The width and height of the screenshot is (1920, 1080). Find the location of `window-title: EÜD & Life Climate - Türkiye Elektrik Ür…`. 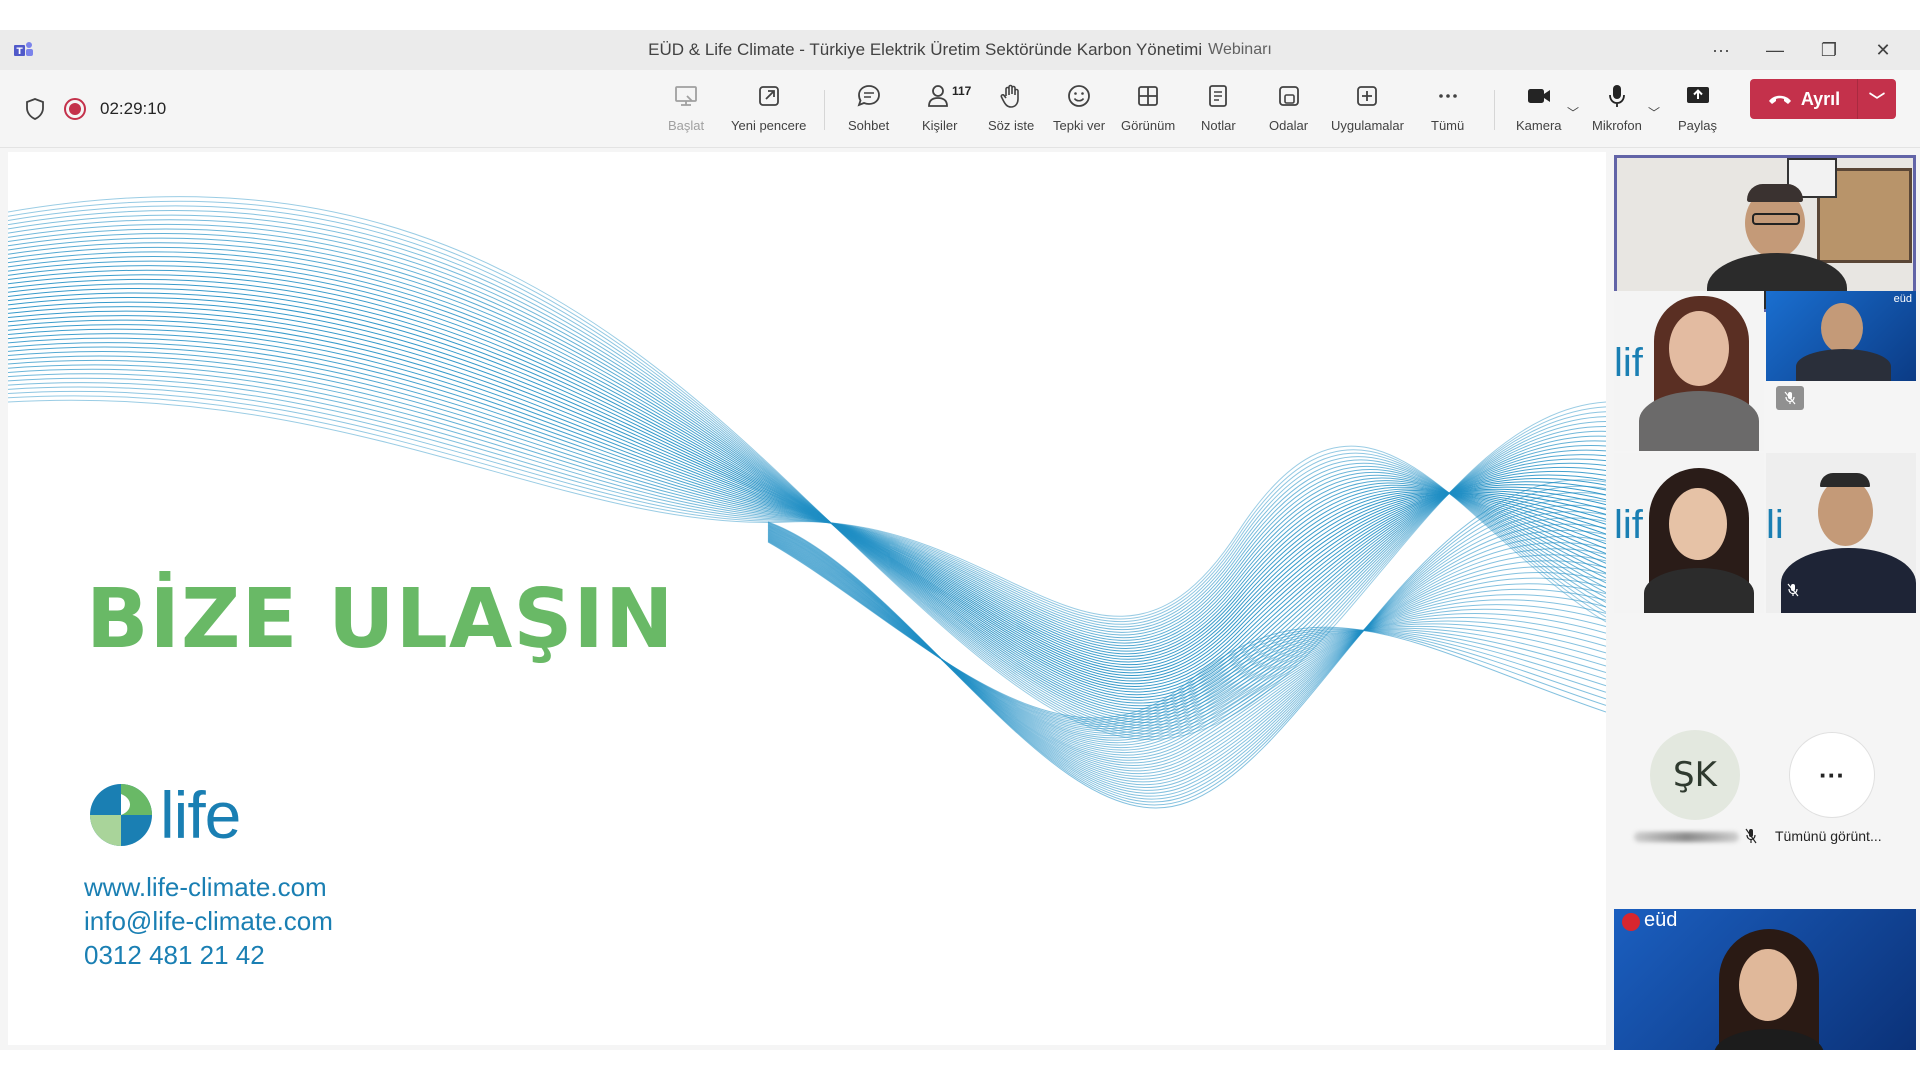

window-title: EÜD & Life Climate - Türkiye Elektrik Ür… is located at coordinates (960, 50).